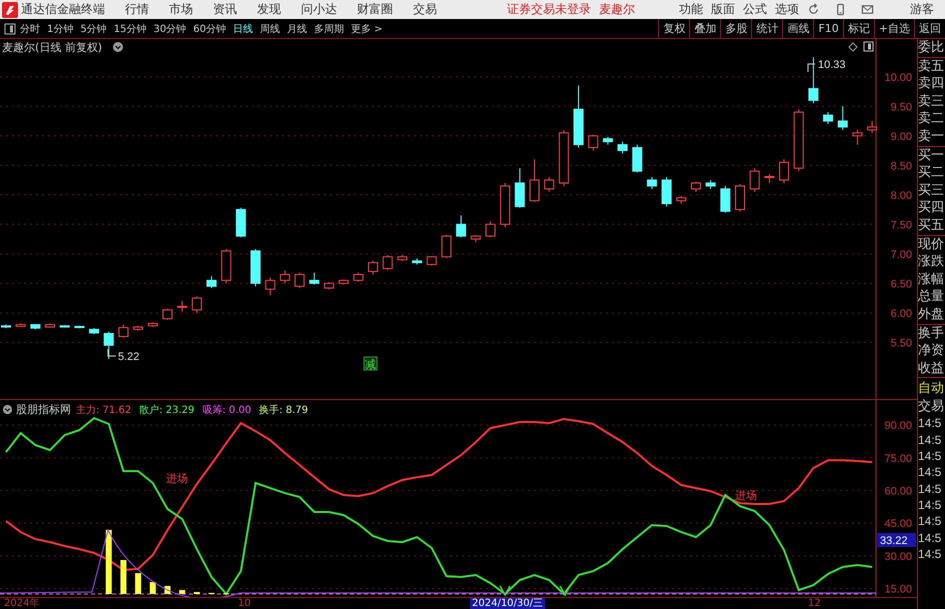  What do you see at coordinates (227, 410) in the screenshot?
I see `indicator-value: 吸筹: 0.00` at bounding box center [227, 410].